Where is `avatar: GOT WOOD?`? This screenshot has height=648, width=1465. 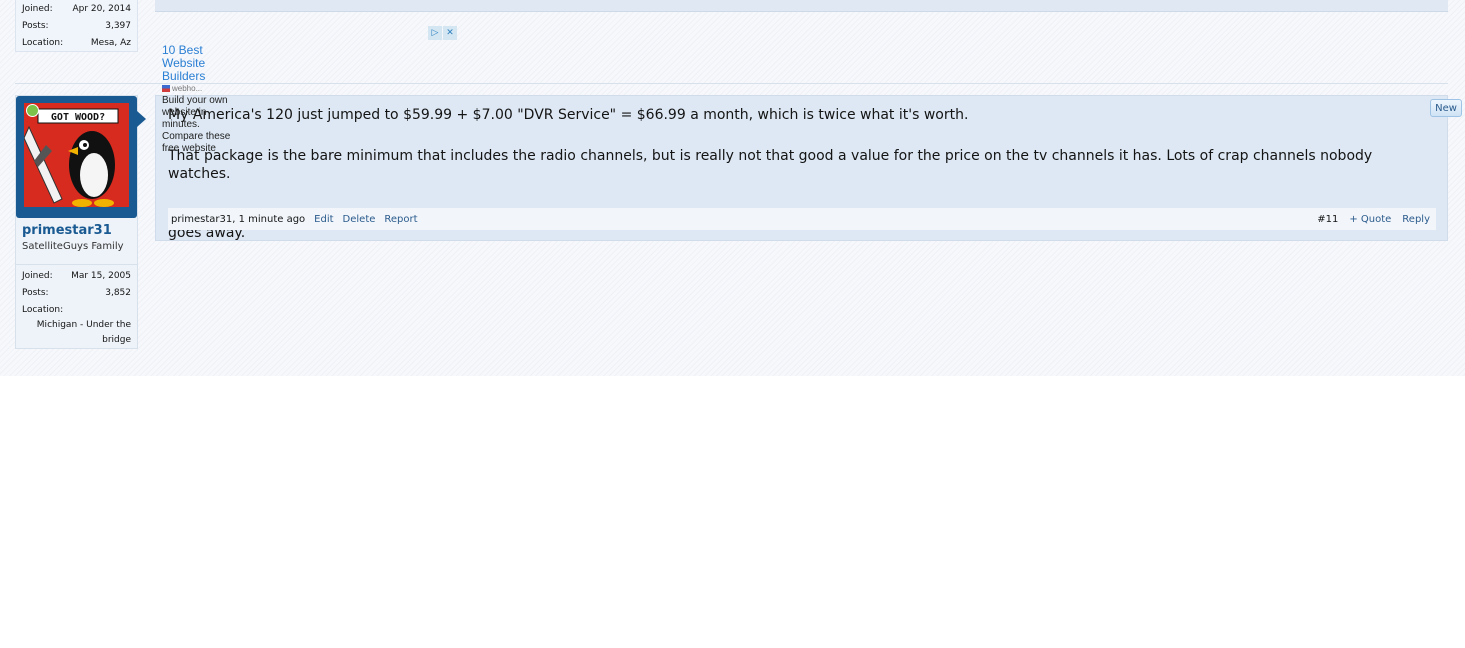 avatar: GOT WOOD? is located at coordinates (76, 155).